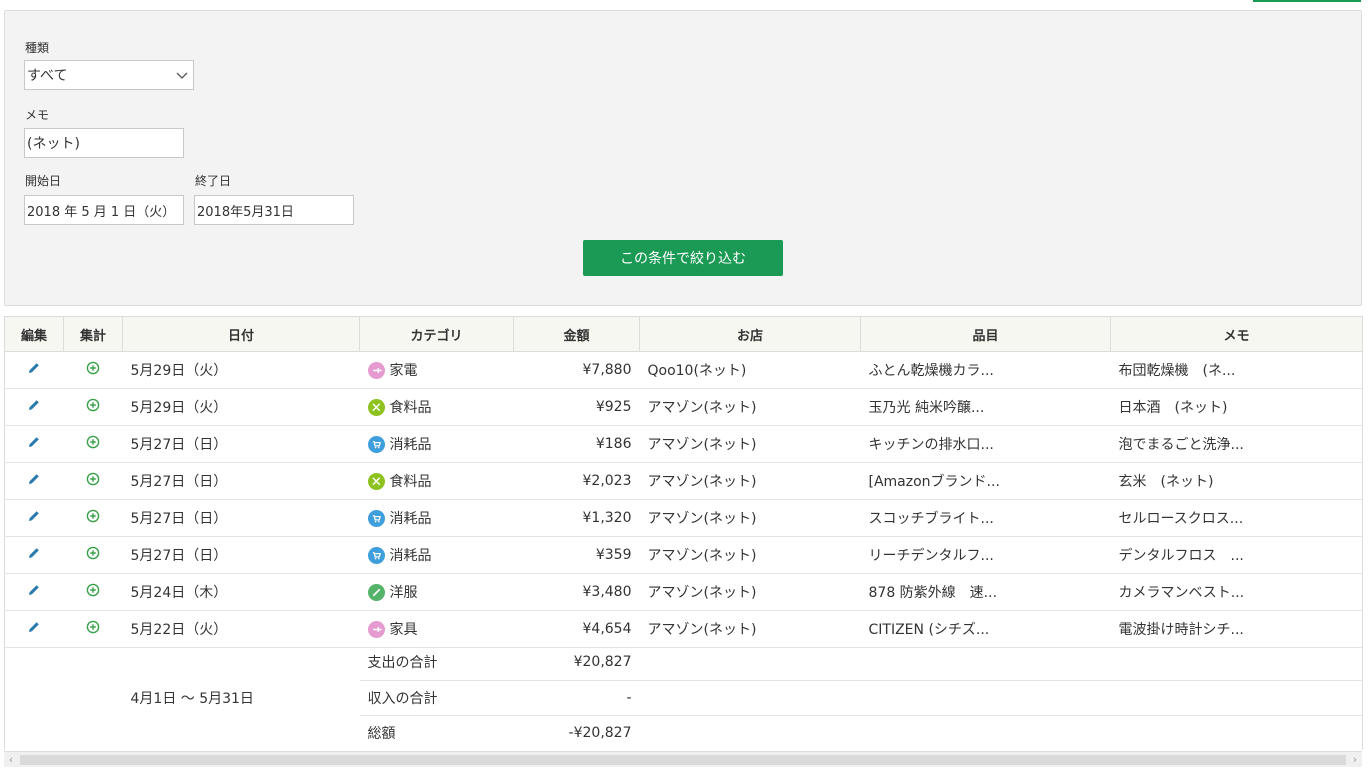  Describe the element at coordinates (403, 593) in the screenshot. I see `category-label: 洋服` at that location.